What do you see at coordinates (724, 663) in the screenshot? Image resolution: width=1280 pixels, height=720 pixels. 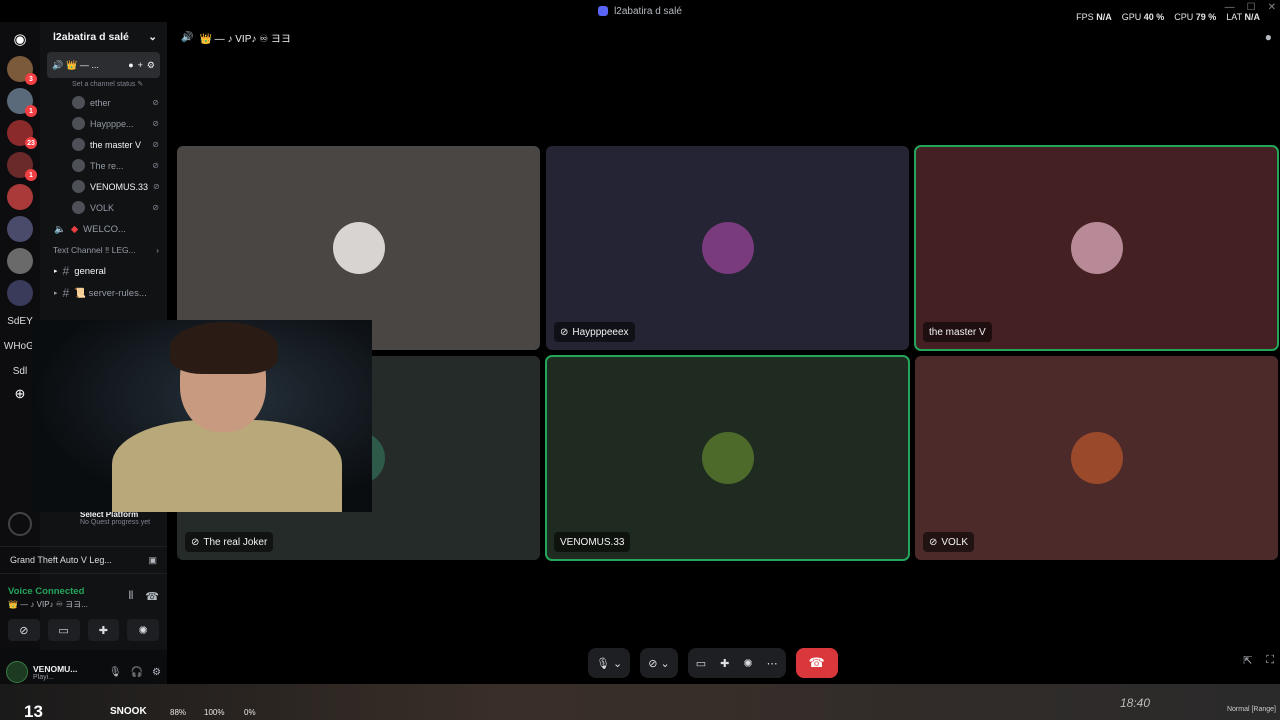 I see `gamepad-icon: ✚` at bounding box center [724, 663].